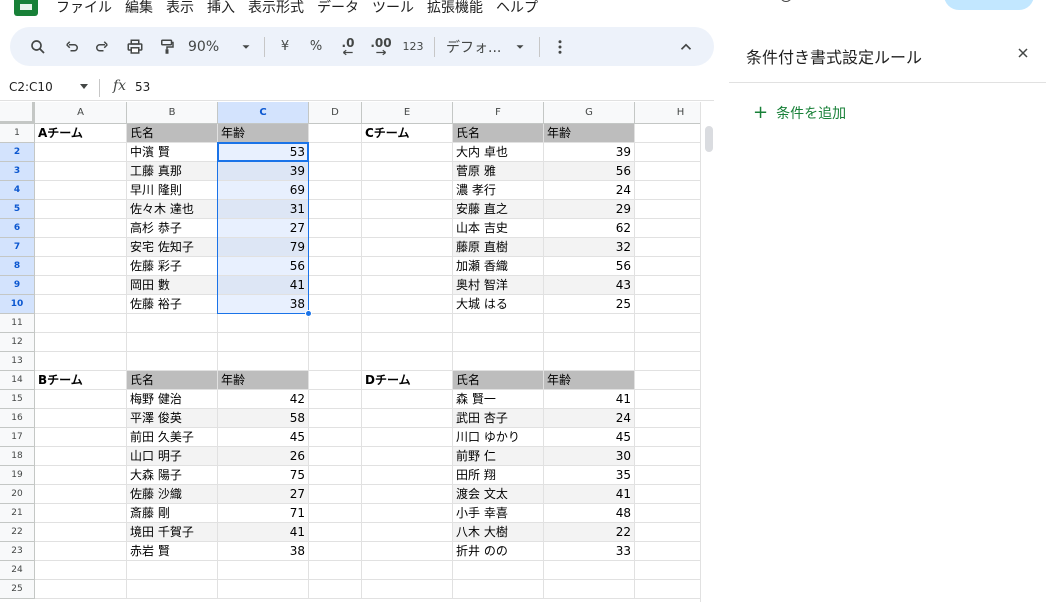 Image resolution: width=1046 pixels, height=602 pixels. I want to click on menu-edit: 編集, so click(139, 10).